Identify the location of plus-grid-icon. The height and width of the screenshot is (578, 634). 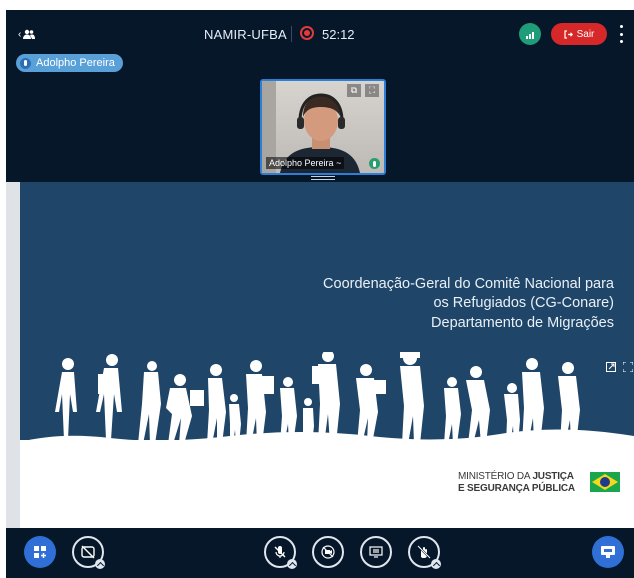
(40, 552).